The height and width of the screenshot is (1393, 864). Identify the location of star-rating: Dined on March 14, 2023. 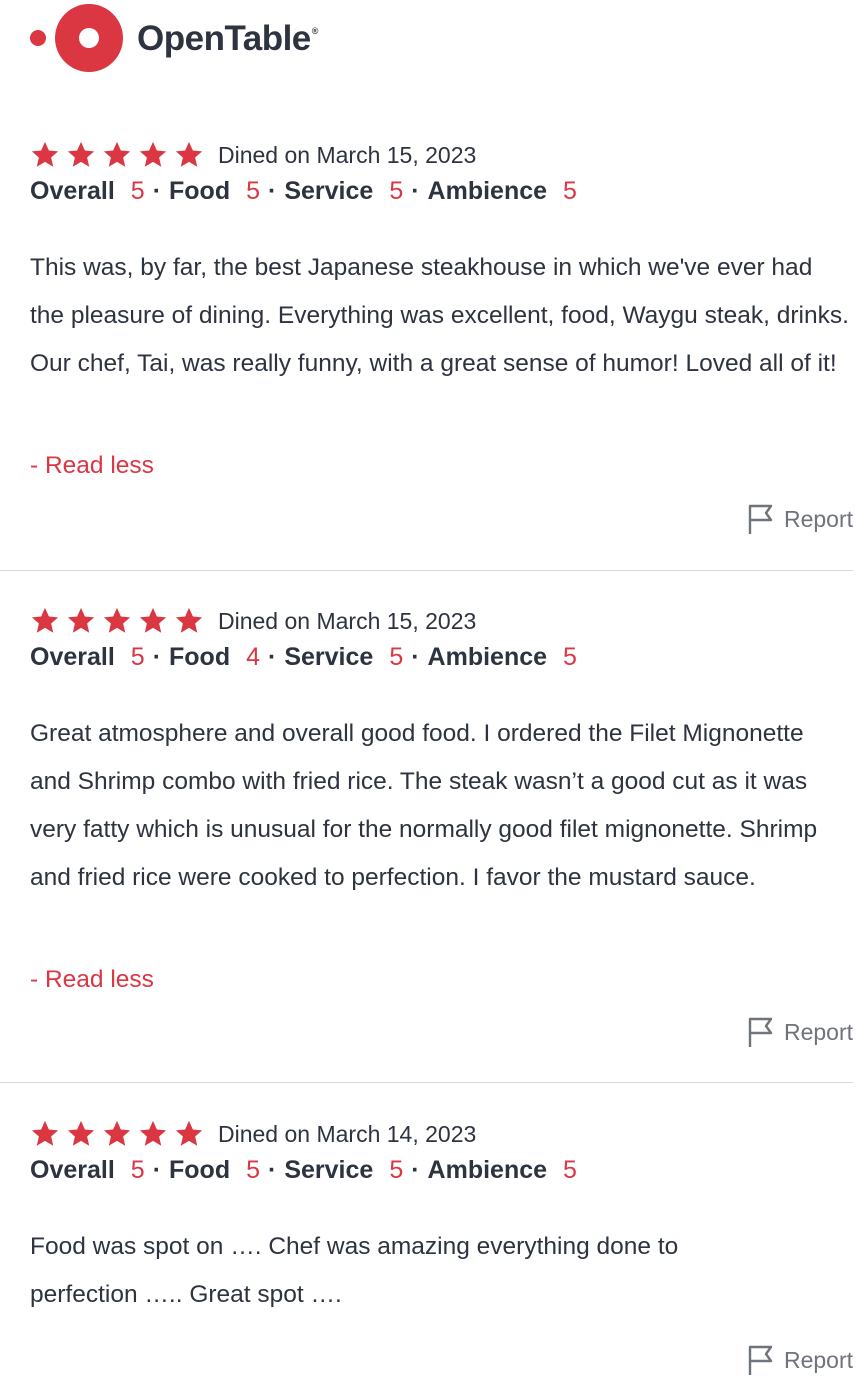
(253, 1134).